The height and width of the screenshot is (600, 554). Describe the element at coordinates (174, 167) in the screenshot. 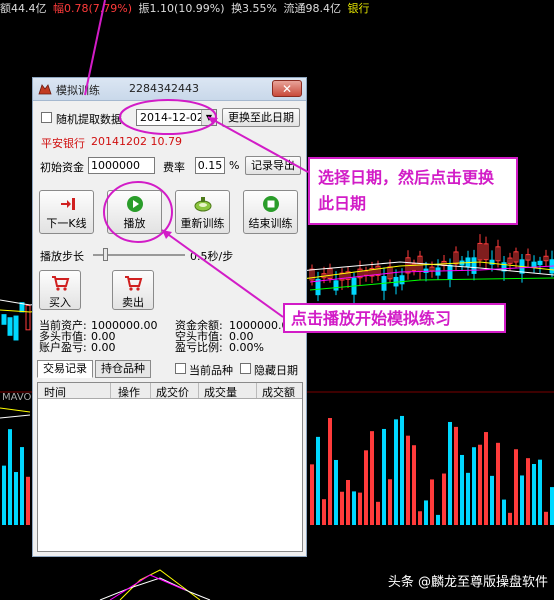

I see `fee-rate-label: 费率` at that location.